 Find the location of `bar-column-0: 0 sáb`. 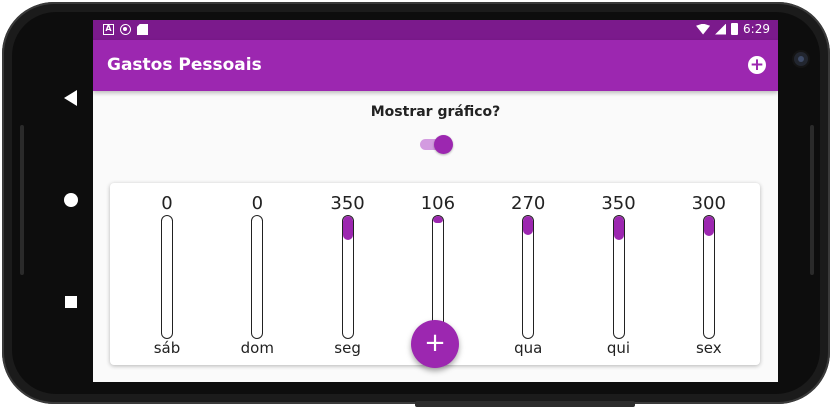

bar-column-0: 0 sáb is located at coordinates (167, 274).